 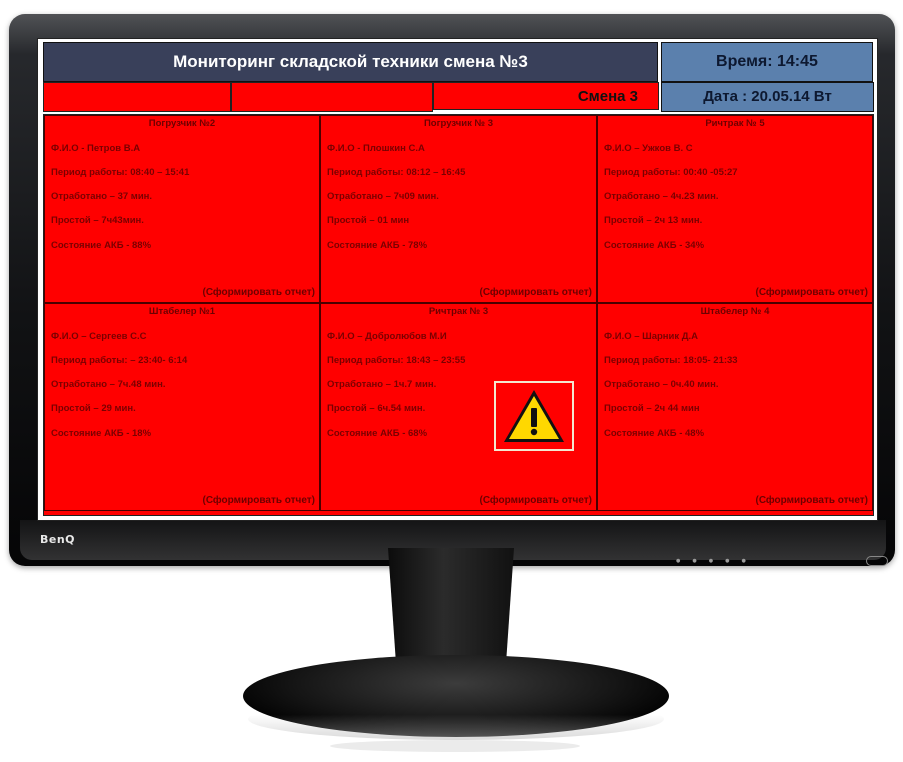 What do you see at coordinates (119, 360) in the screenshot?
I see `work-period: Период работы: – 23:40- 6:14` at bounding box center [119, 360].